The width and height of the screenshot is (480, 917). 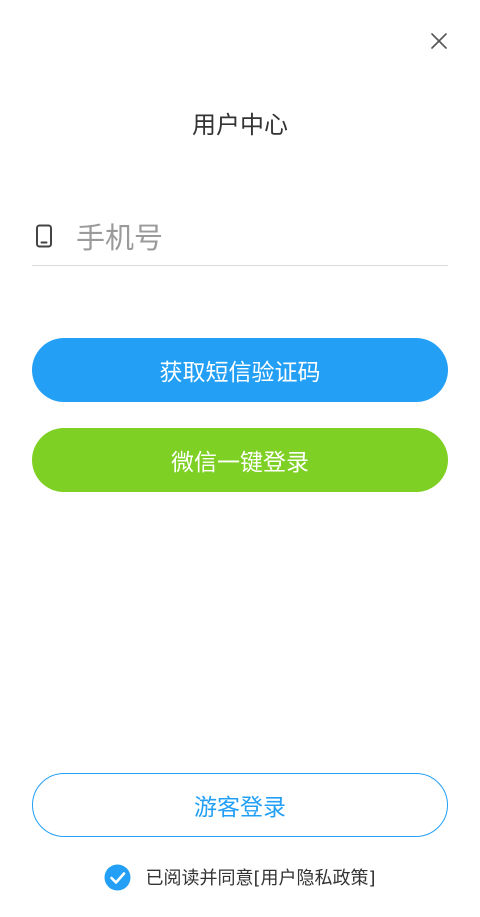 What do you see at coordinates (262, 238) in the screenshot?
I see `phone-number-input` at bounding box center [262, 238].